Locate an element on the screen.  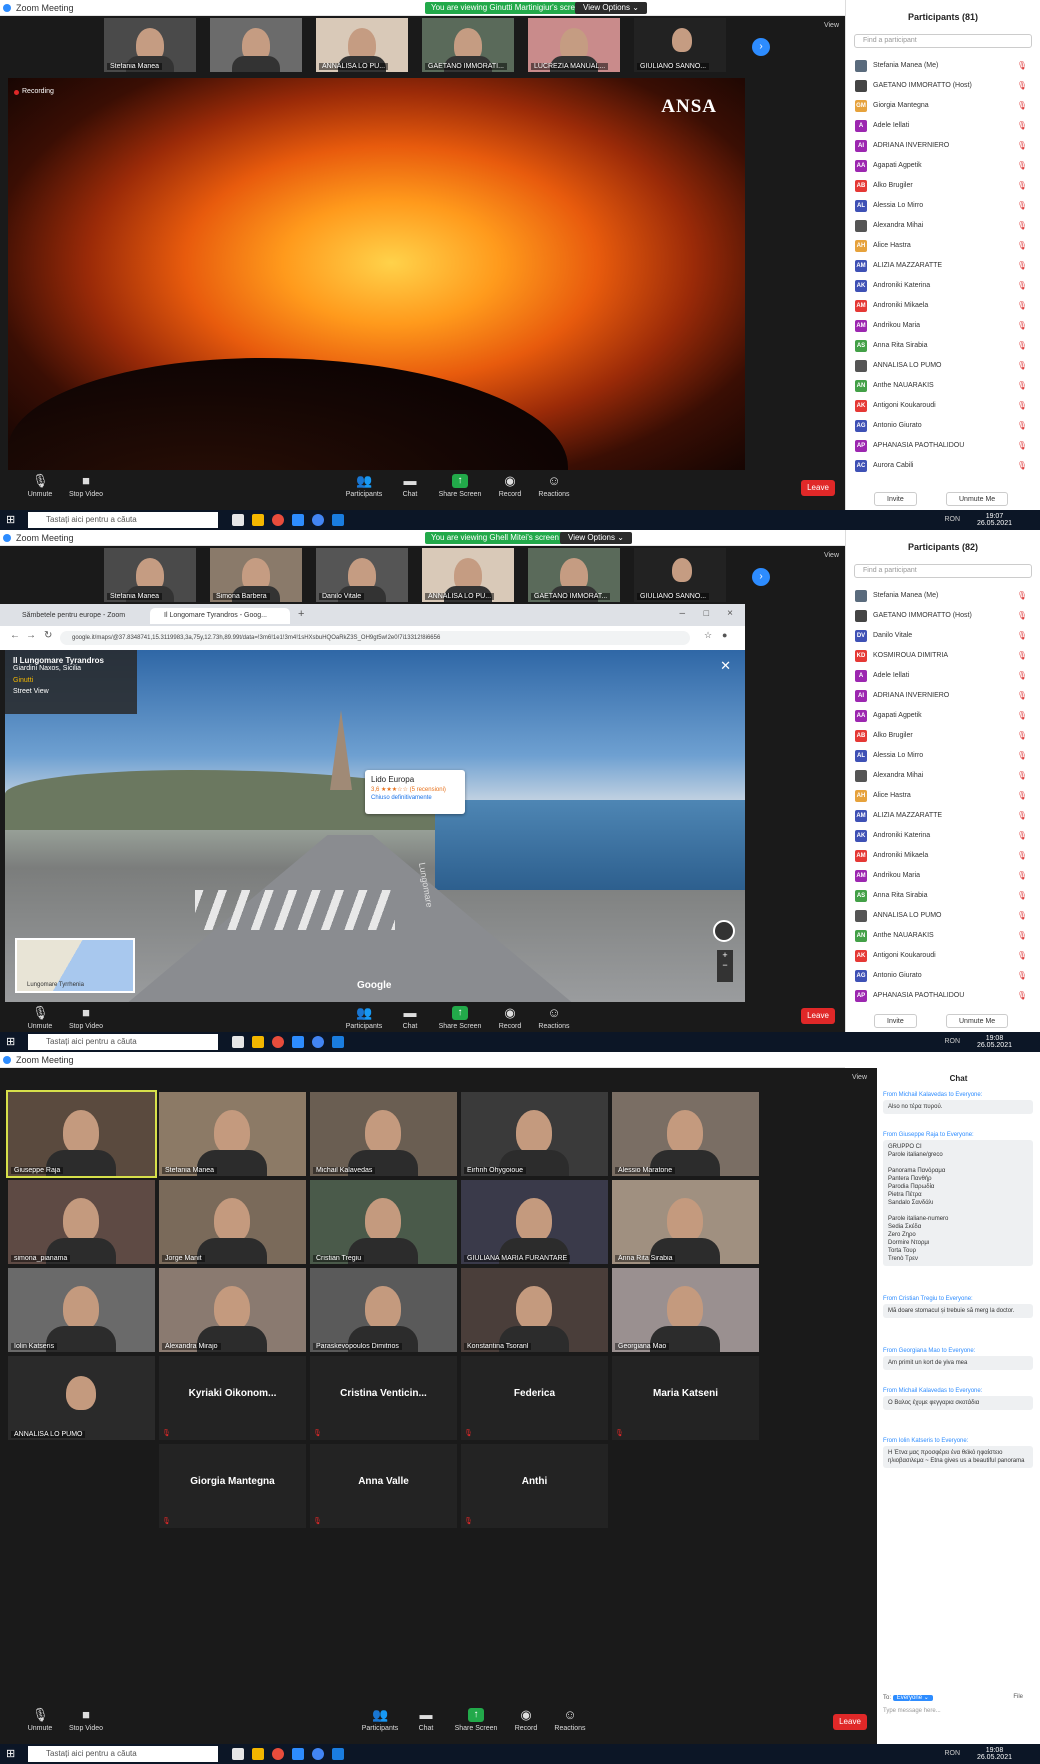
minimize-button: – is located at coordinates (682, 613).